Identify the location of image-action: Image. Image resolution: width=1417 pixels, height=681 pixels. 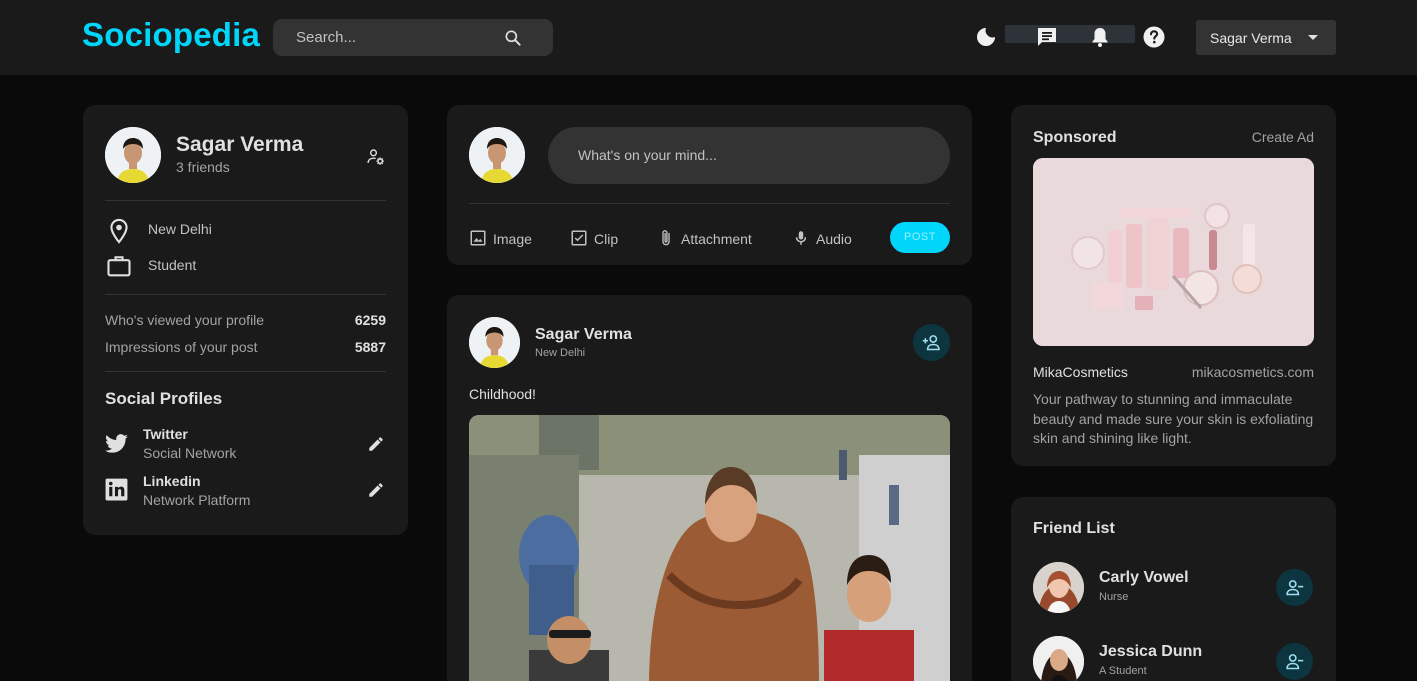
(500, 239).